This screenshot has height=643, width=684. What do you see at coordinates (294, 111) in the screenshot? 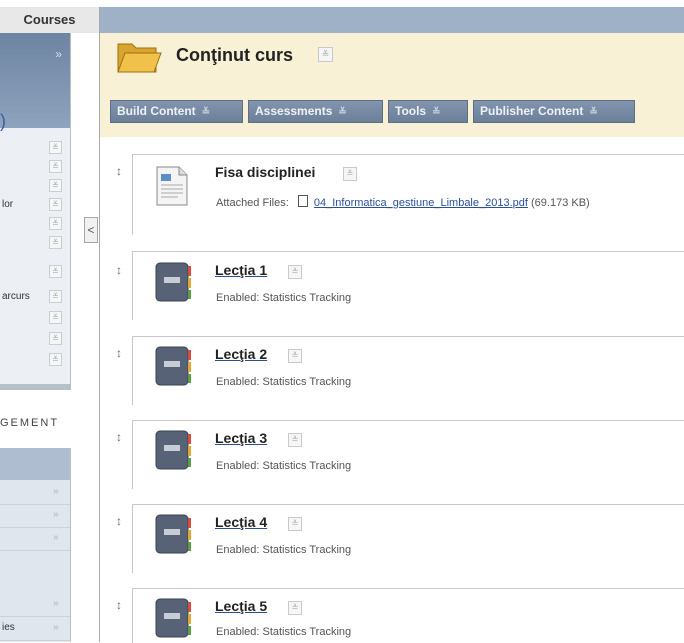
I see `assessments-label: Assessments` at bounding box center [294, 111].